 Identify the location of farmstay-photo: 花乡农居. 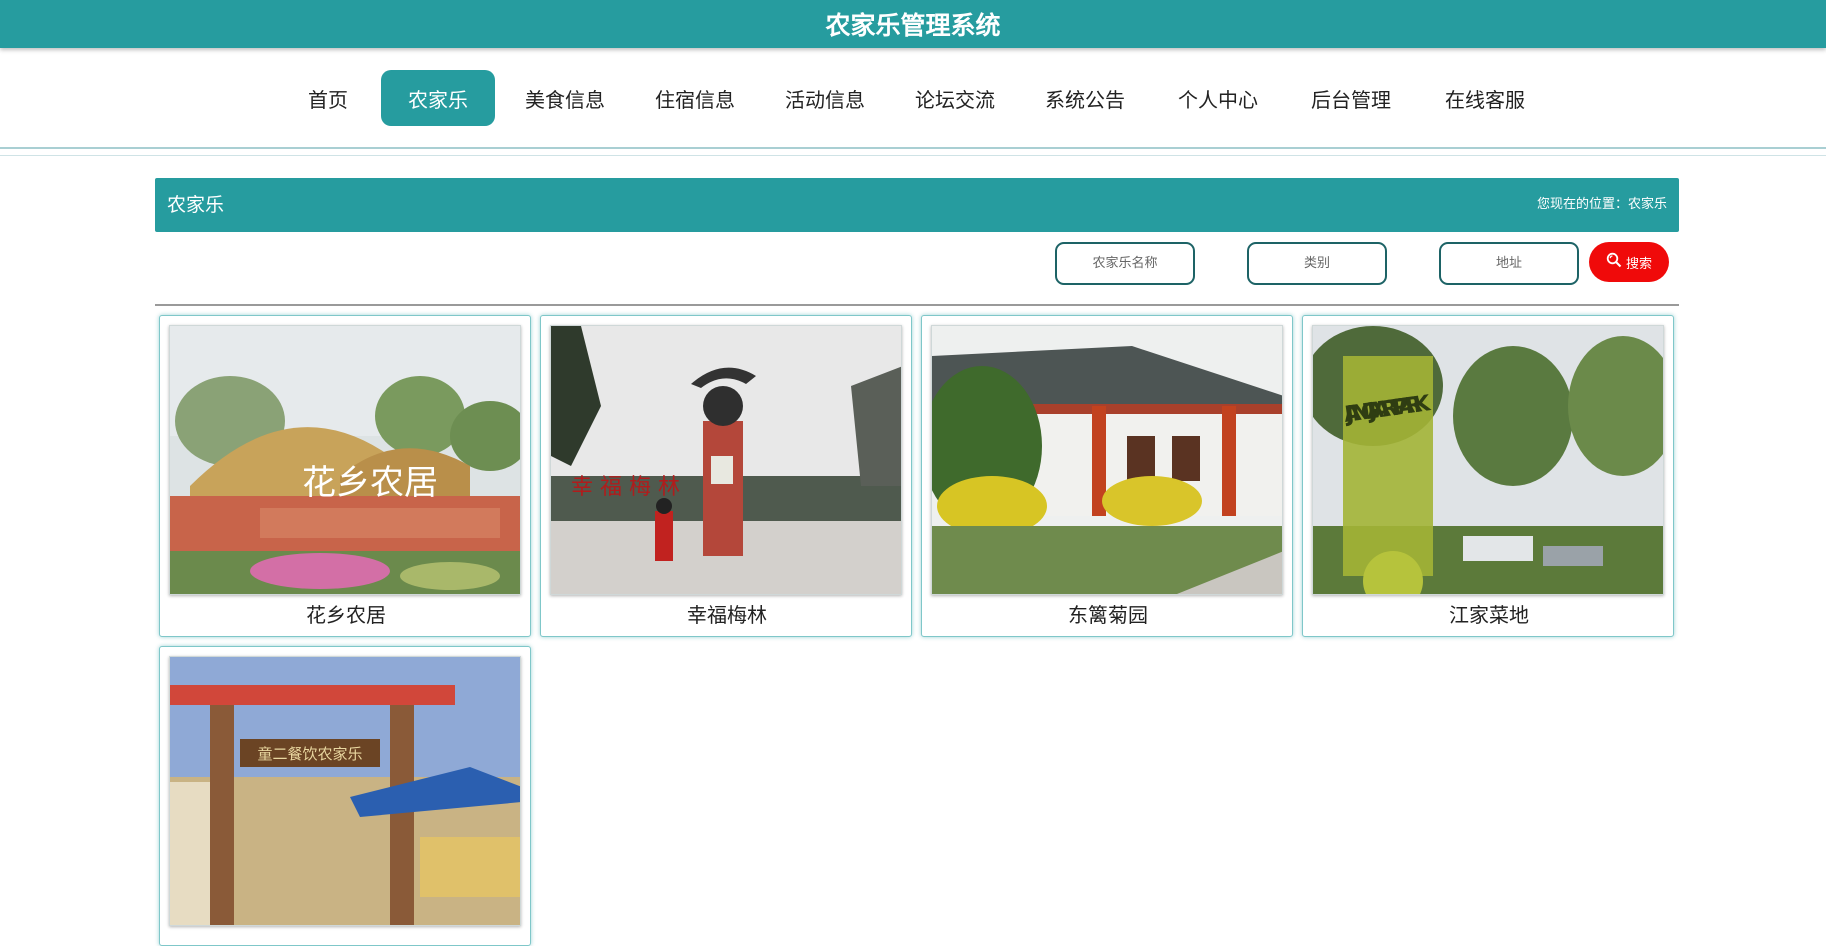
(345, 460).